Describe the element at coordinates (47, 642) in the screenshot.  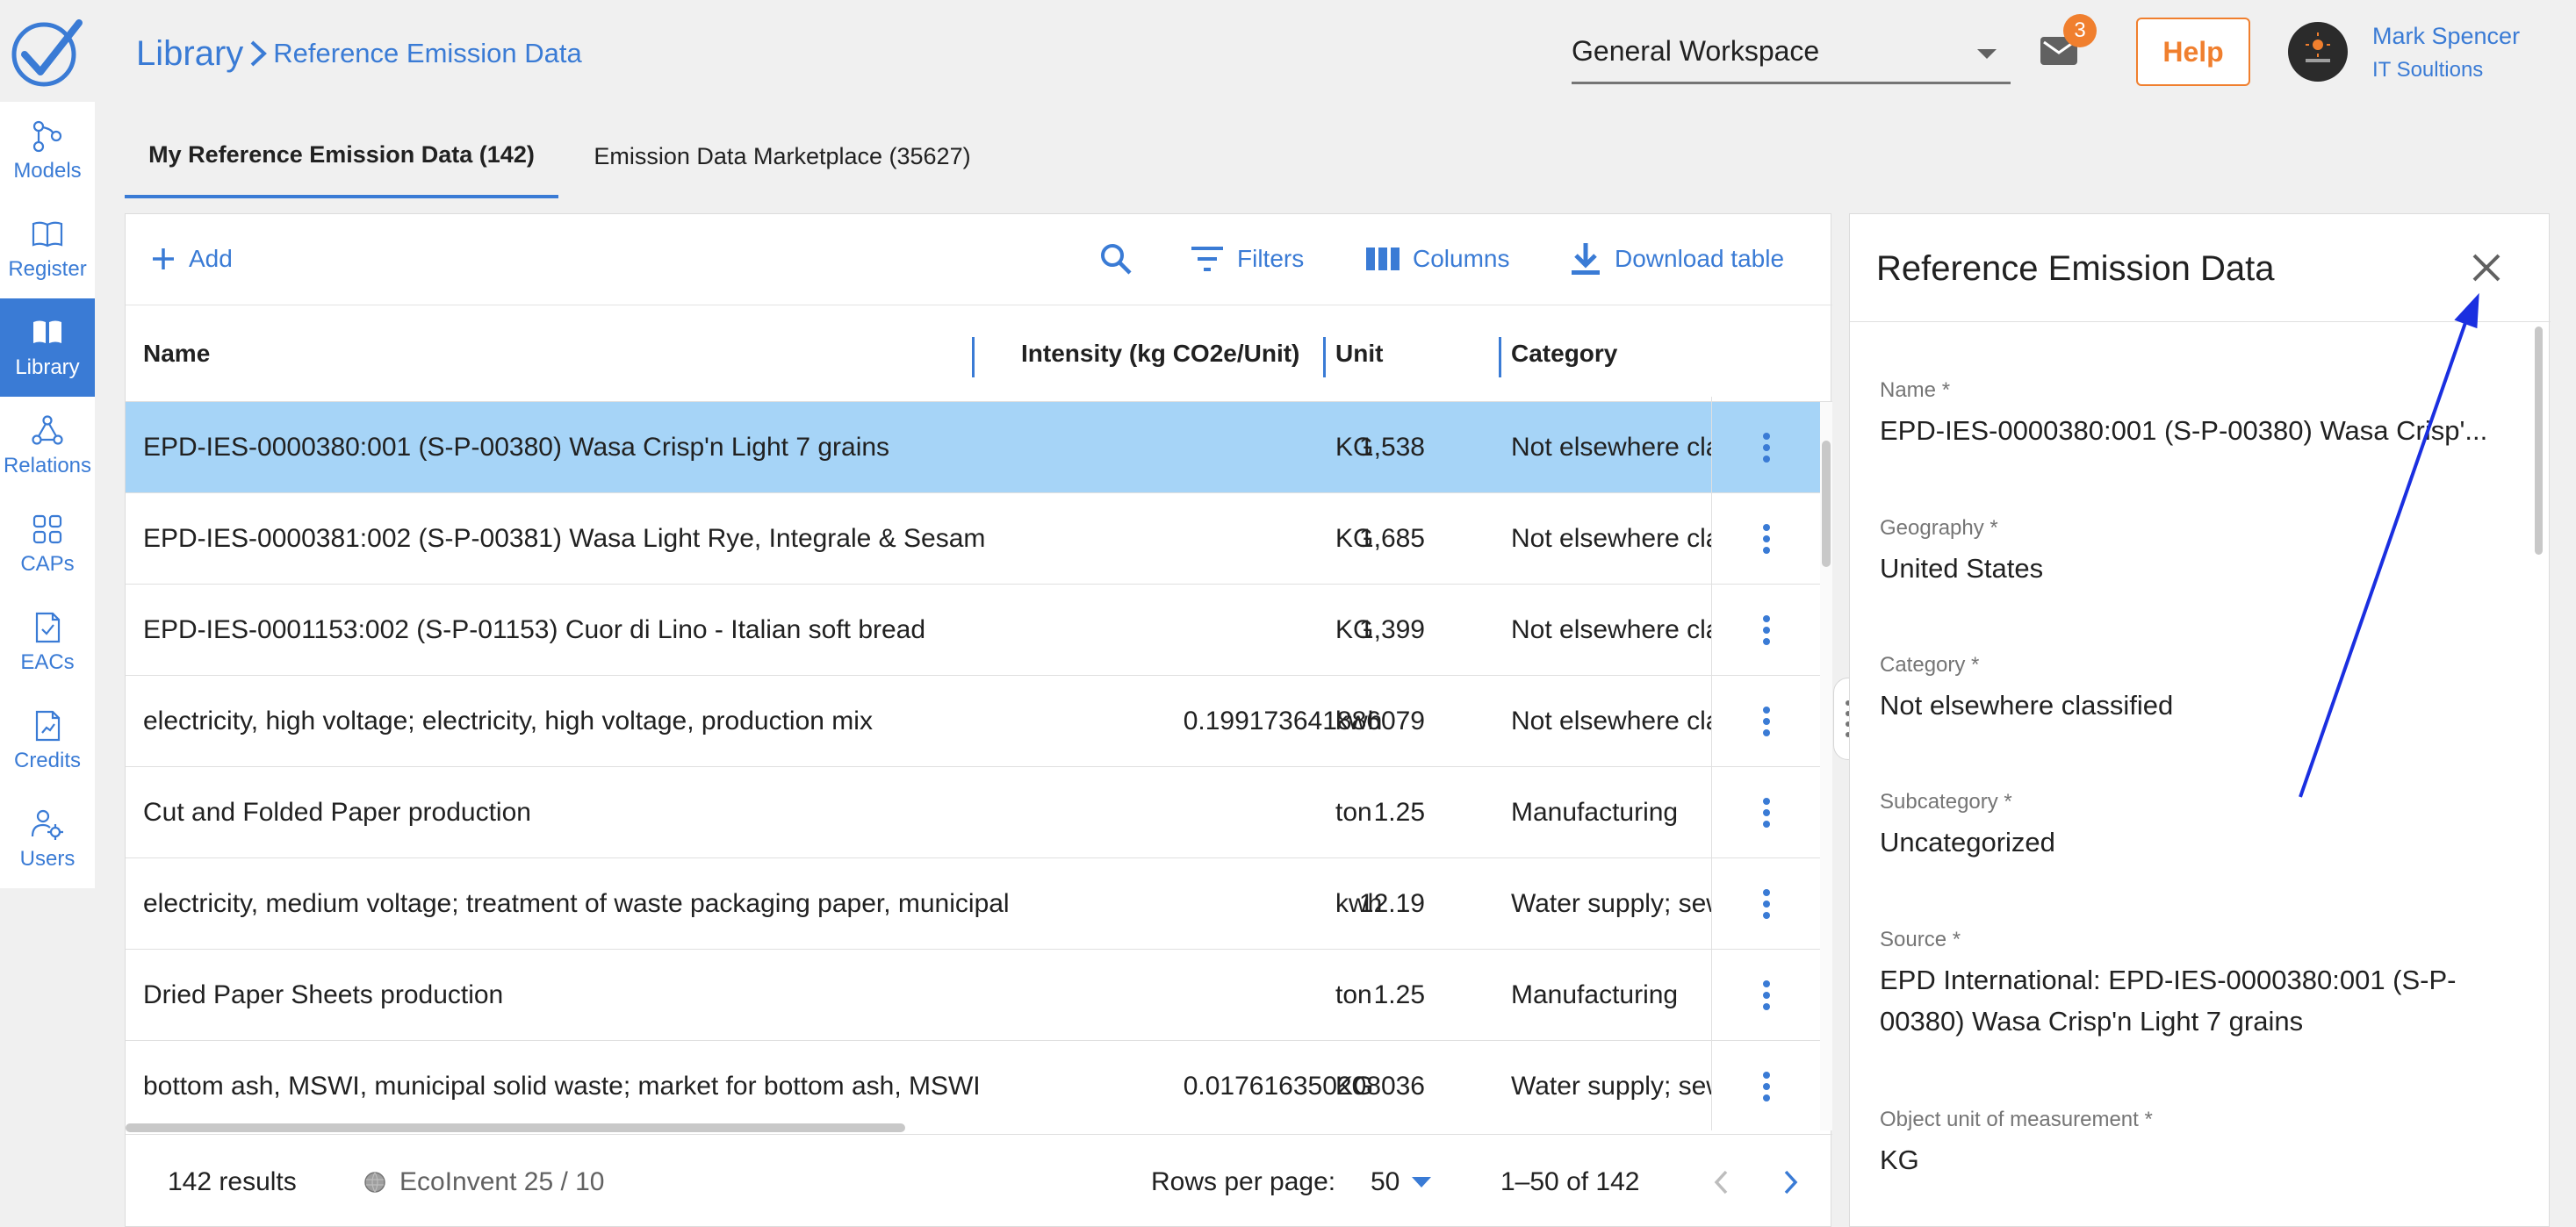
I see `sidebar-item-eacs: EACs` at that location.